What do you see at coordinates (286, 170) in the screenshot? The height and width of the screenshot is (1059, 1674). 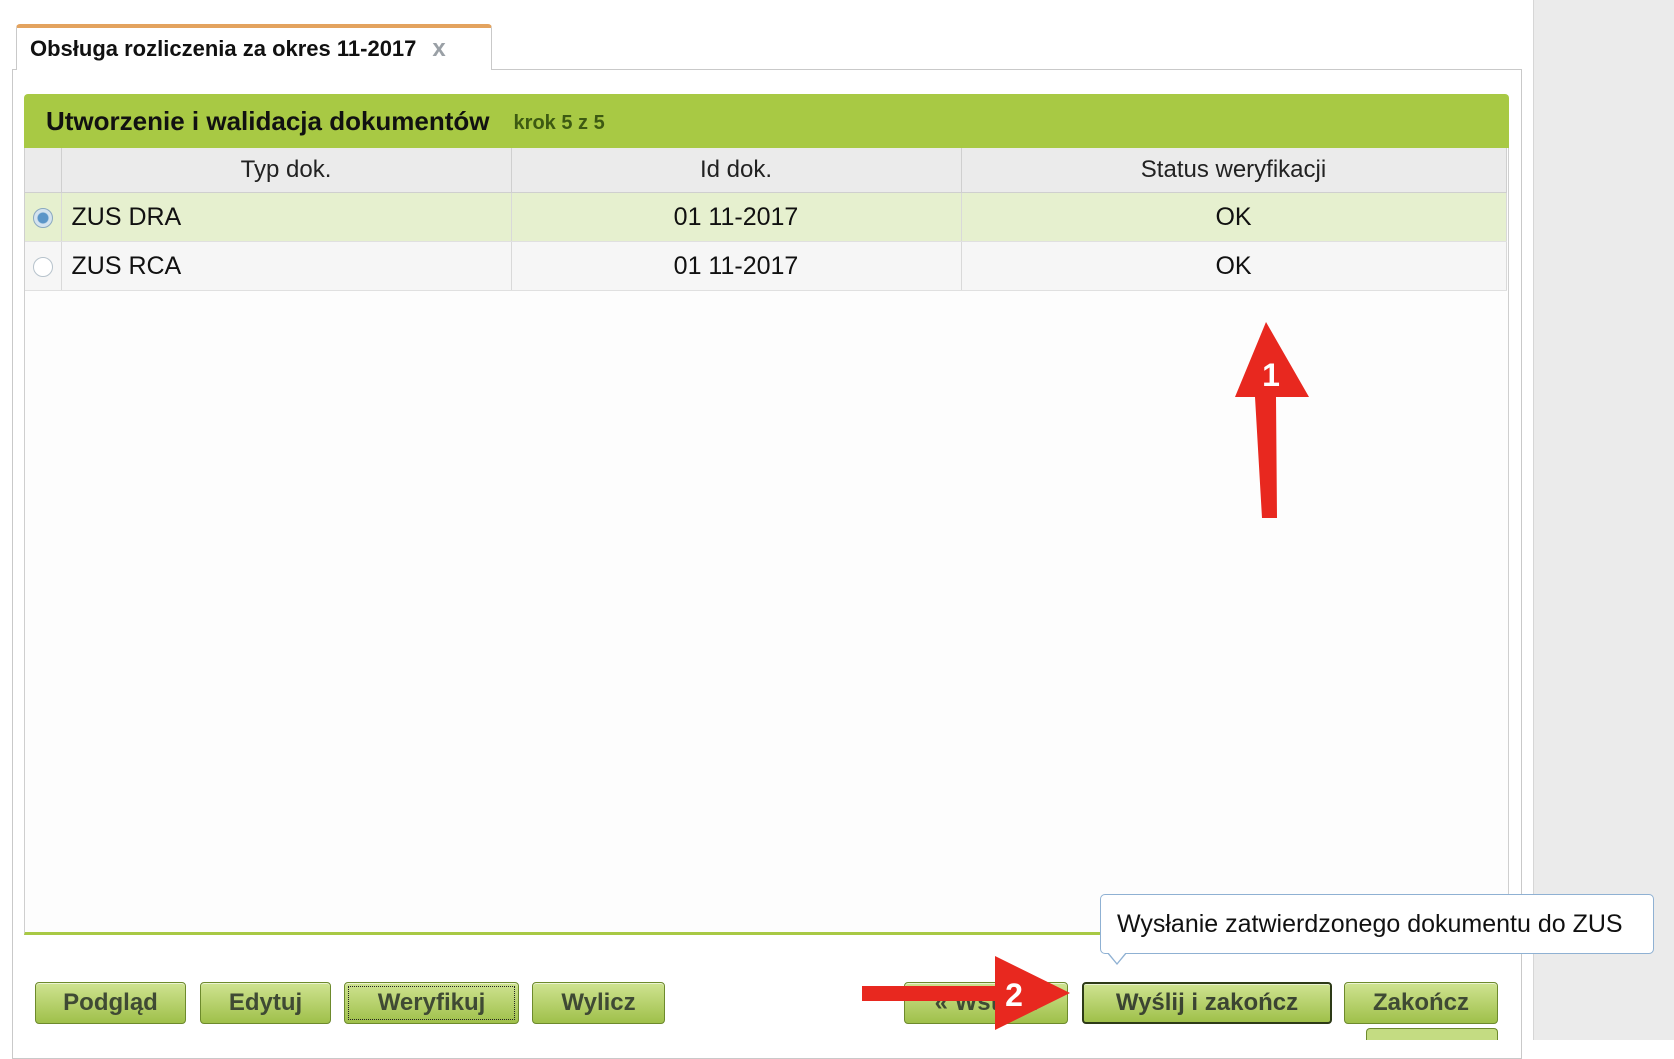 I see `column-header-type: Typ dok.` at bounding box center [286, 170].